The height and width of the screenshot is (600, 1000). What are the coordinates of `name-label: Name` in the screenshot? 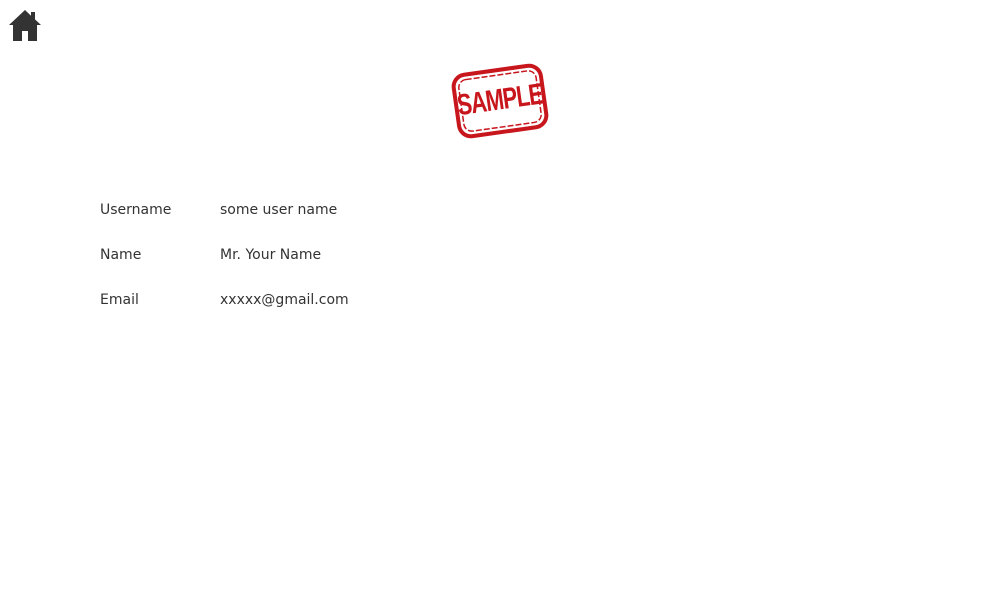 It's located at (121, 255).